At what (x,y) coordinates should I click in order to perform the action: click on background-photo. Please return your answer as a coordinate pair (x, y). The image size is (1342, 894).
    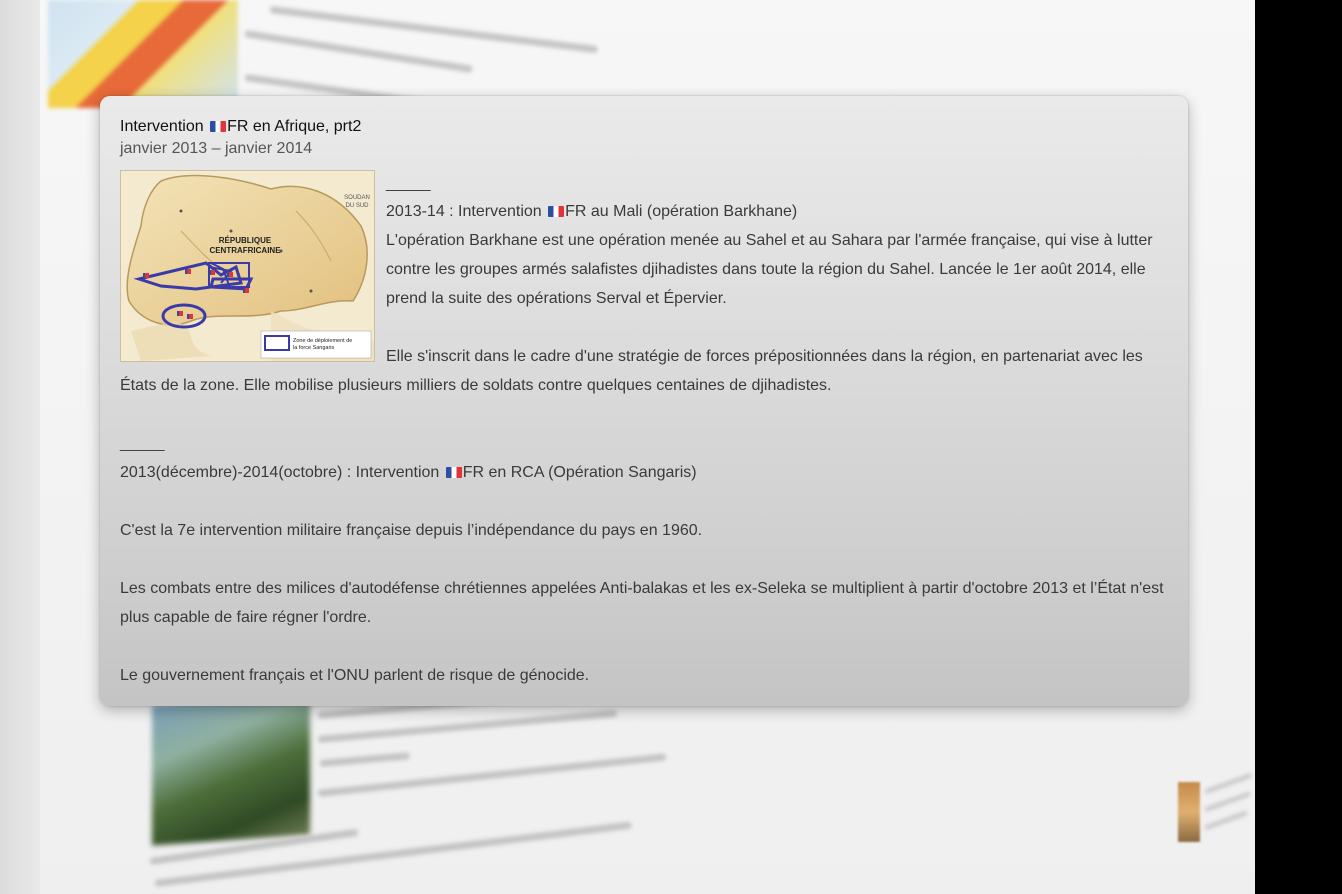
    Looking at the image, I should click on (231, 770).